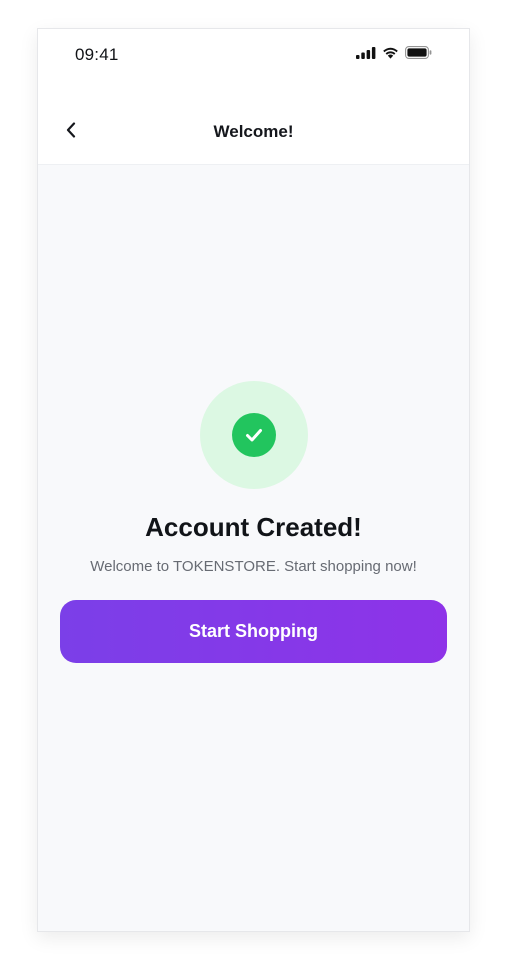  Describe the element at coordinates (253, 631) in the screenshot. I see `start-shopping-button: Start Shopping` at that location.